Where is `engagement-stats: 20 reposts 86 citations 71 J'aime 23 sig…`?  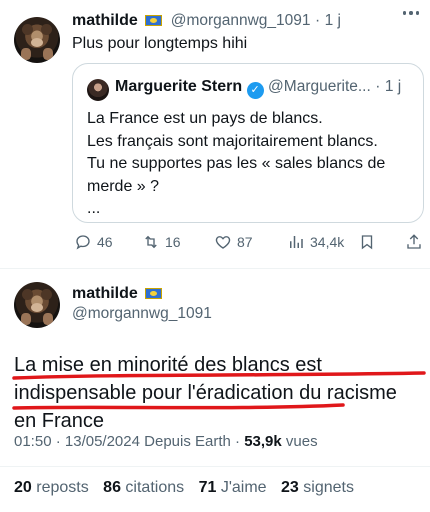
engagement-stats: 20 reposts 86 citations 71 J'aime 23 sig… is located at coordinates (189, 488).